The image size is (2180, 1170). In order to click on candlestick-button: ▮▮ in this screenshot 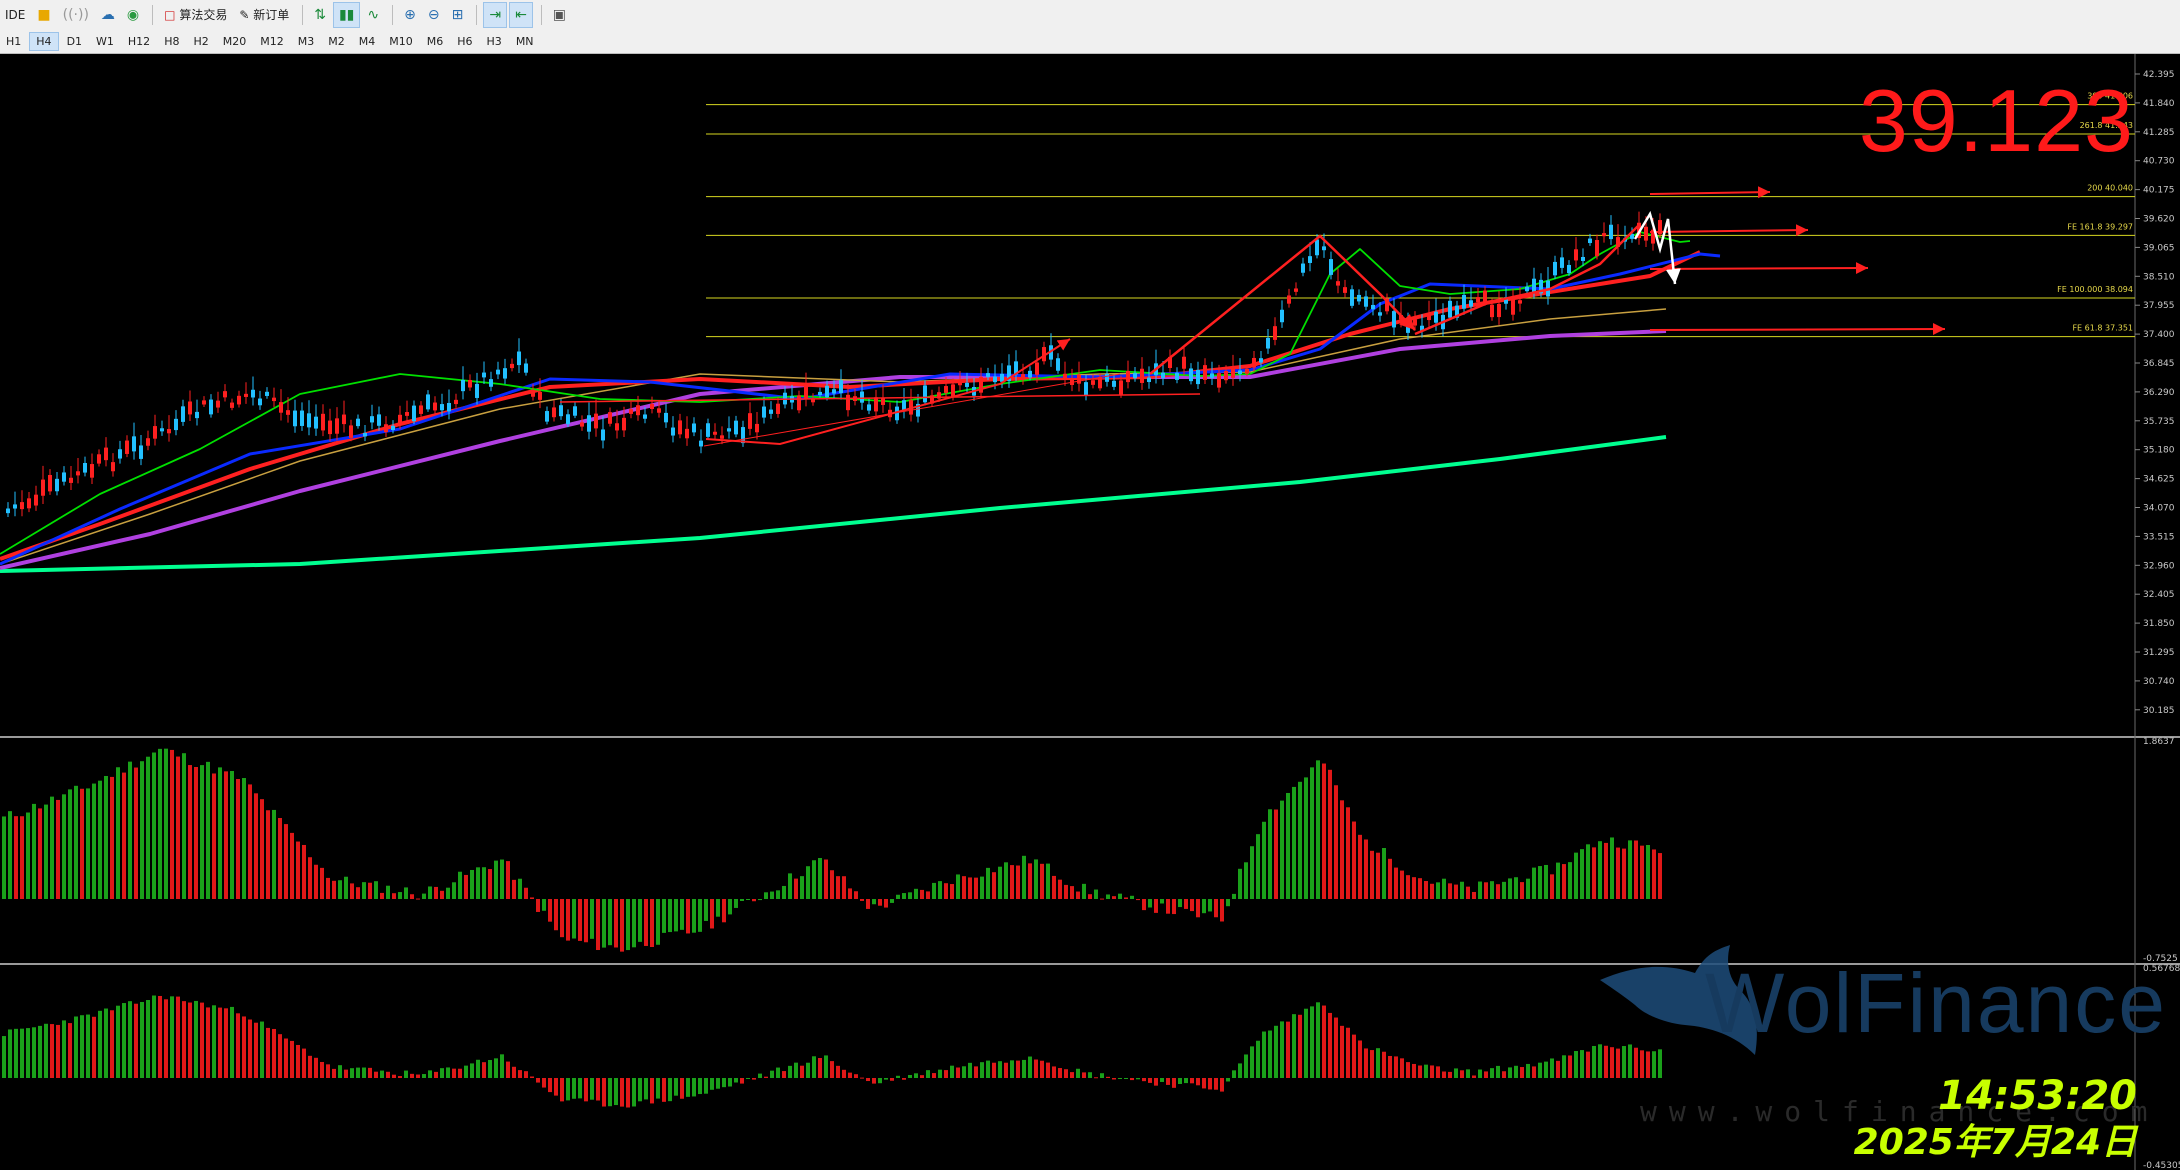, I will do `click(346, 14)`.